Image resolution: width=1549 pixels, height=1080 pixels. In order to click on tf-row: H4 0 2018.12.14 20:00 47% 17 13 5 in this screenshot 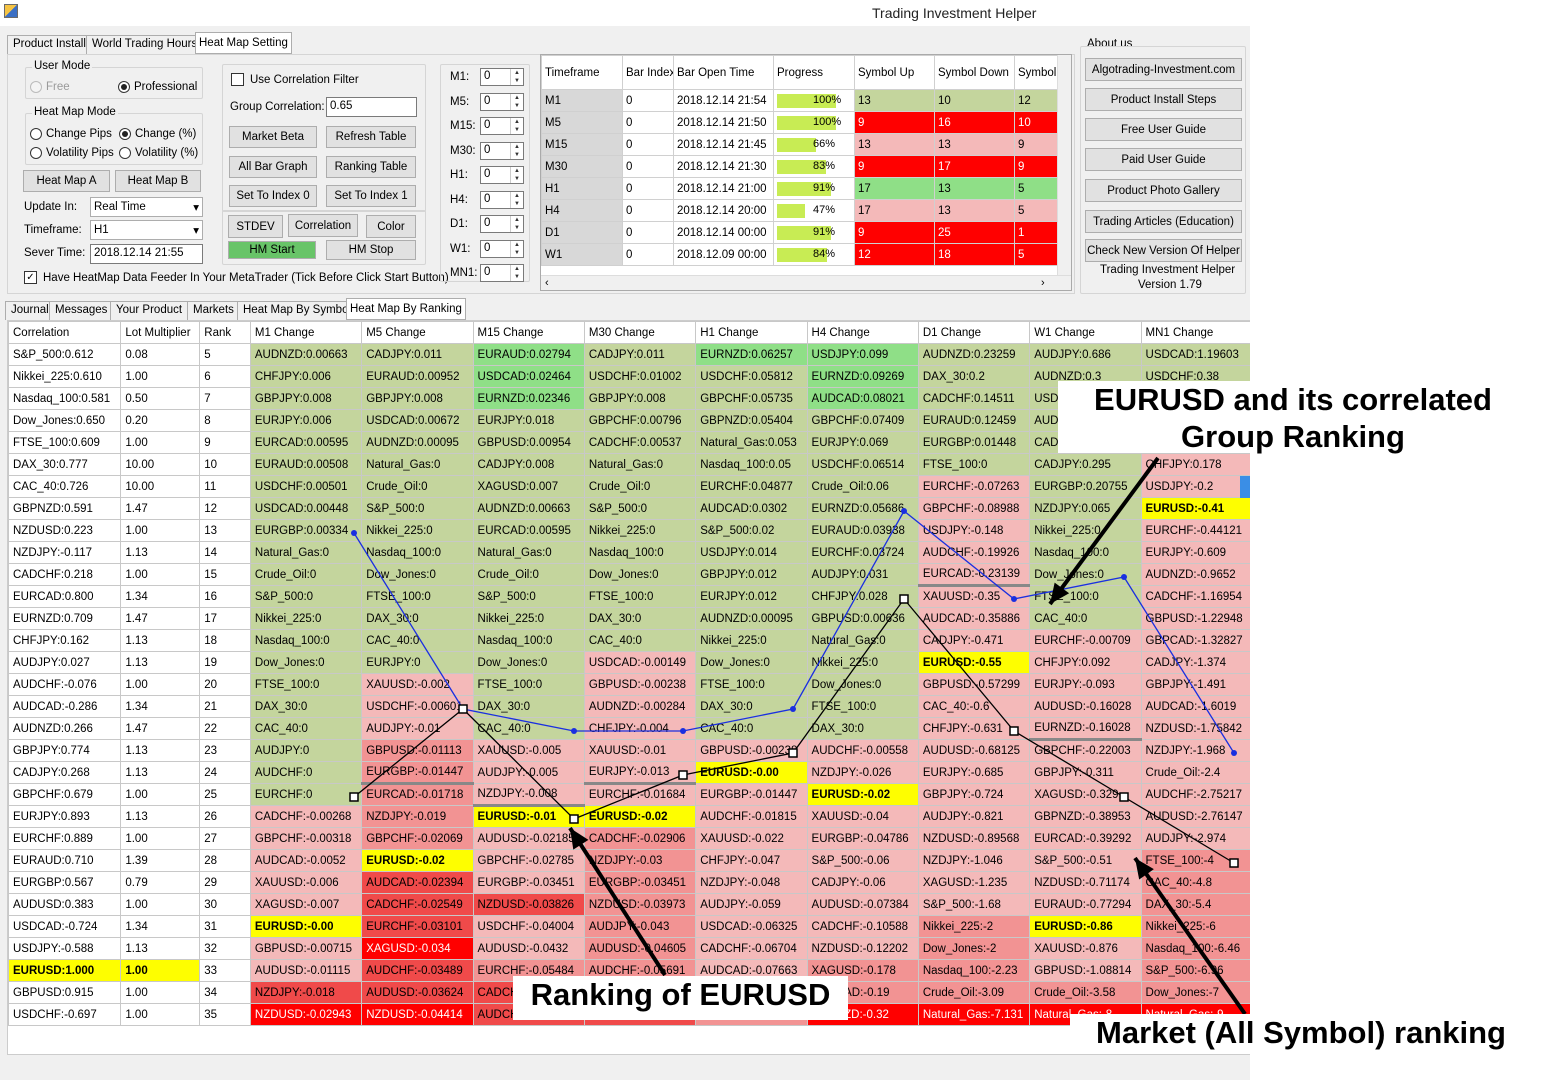, I will do `click(799, 210)`.